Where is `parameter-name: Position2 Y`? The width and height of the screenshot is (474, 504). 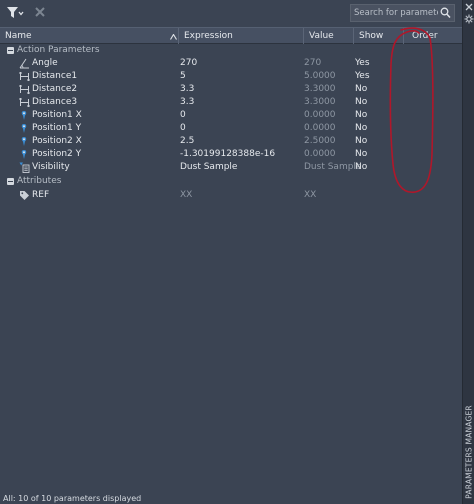
parameter-name: Position2 Y is located at coordinates (57, 154).